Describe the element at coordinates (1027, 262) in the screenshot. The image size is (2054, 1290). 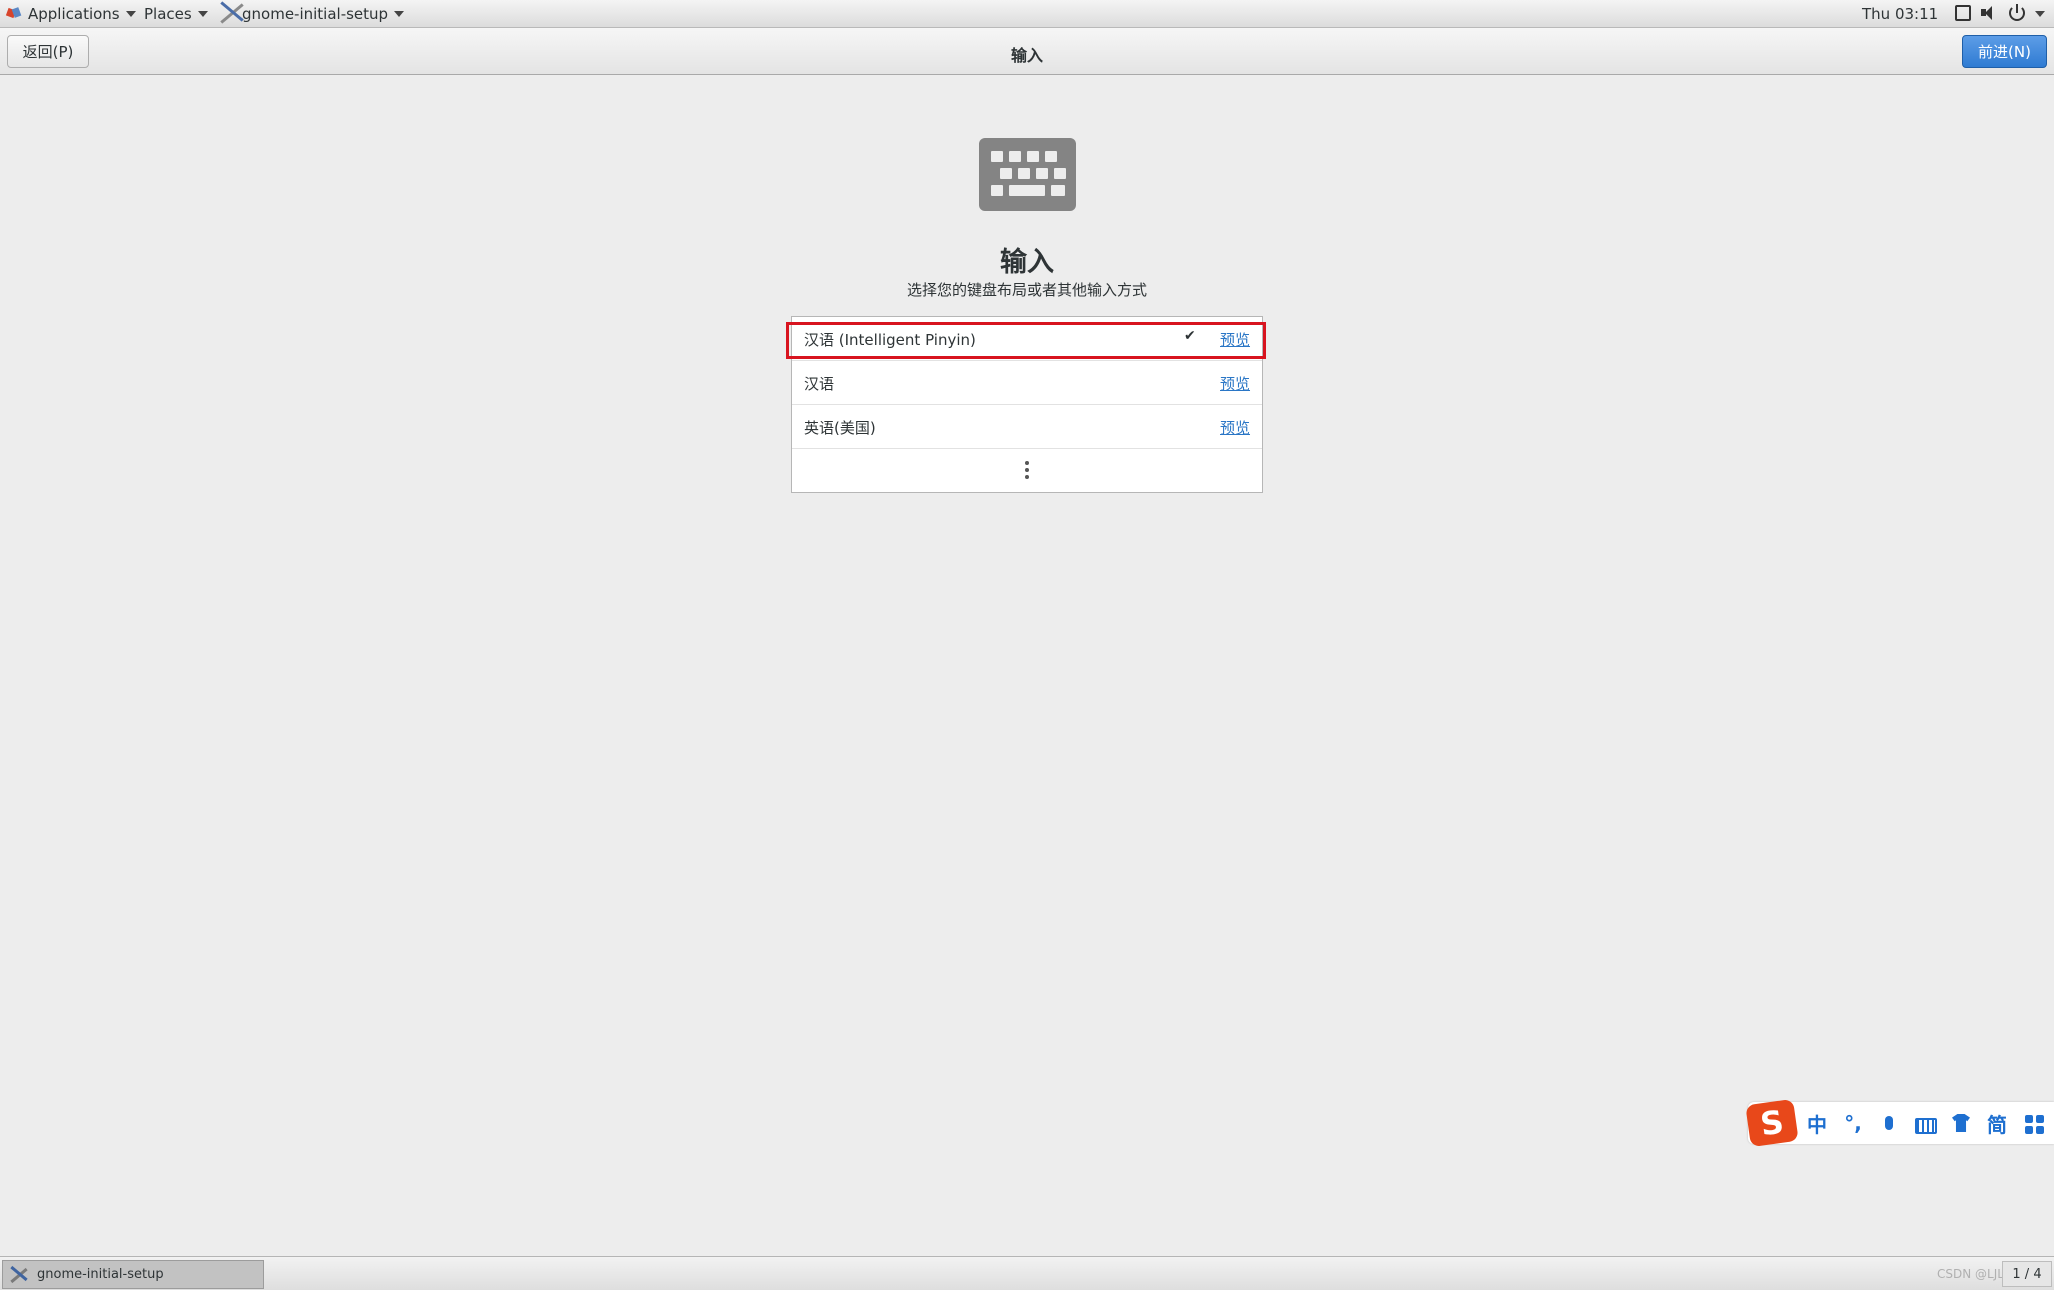
I see `page-title: 输入` at that location.